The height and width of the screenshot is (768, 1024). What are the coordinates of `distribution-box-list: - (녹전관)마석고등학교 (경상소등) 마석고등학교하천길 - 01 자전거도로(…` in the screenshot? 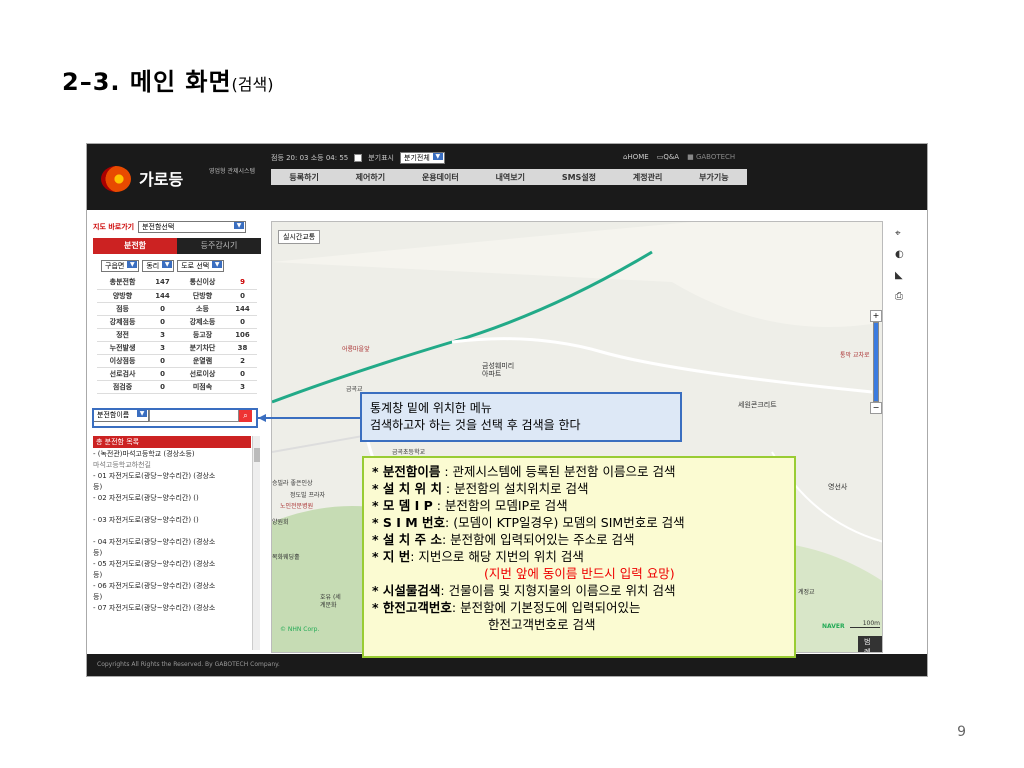 It's located at (172, 531).